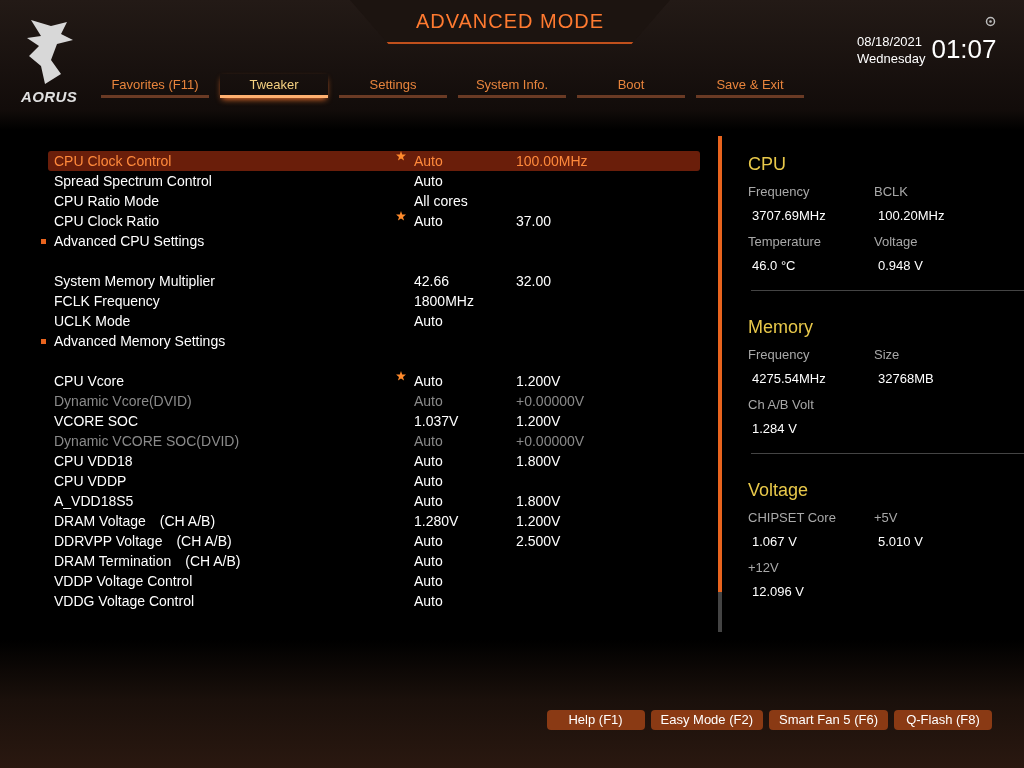  Describe the element at coordinates (123, 581) in the screenshot. I see `setting-label: VDDP Voltage Control` at that location.